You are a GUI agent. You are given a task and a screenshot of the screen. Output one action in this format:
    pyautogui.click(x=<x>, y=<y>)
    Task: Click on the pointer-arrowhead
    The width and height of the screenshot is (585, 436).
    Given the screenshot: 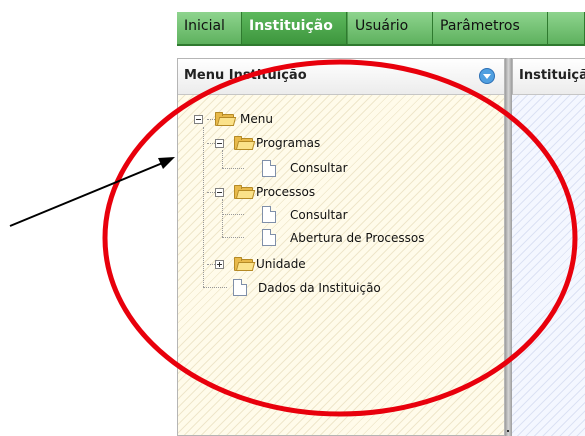 What is the action you would take?
    pyautogui.click(x=166, y=163)
    